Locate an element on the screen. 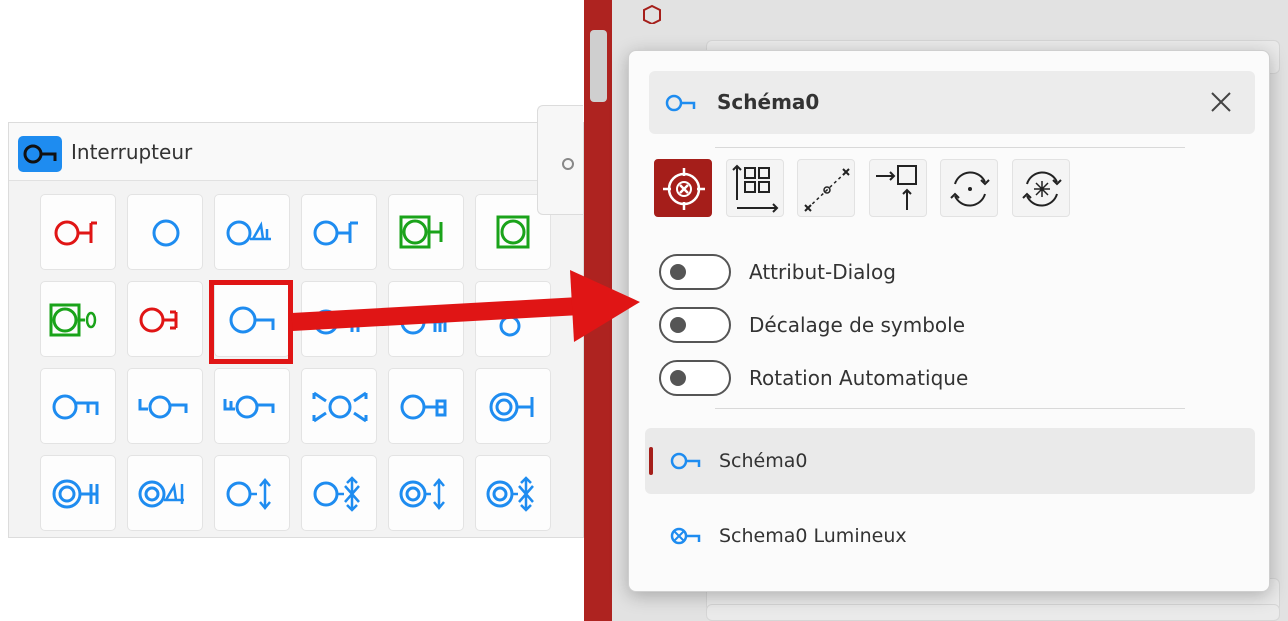  selection-indicator is located at coordinates (651, 461).